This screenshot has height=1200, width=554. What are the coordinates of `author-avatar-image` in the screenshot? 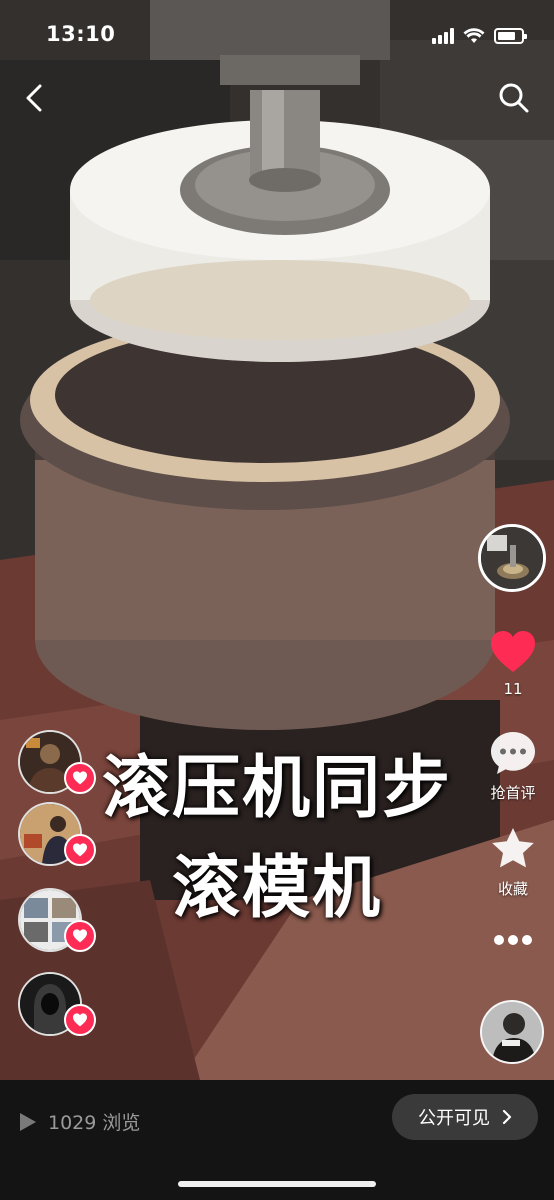 It's located at (512, 1032).